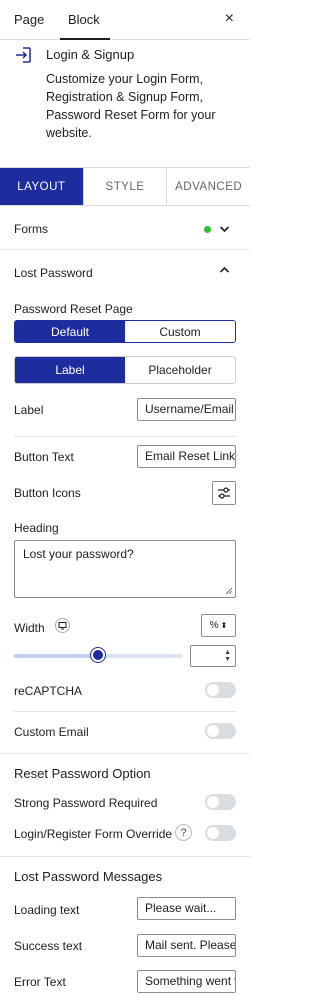 This screenshot has height=1002, width=320. Describe the element at coordinates (53, 273) in the screenshot. I see `lost-password-title: Lost Password` at that location.